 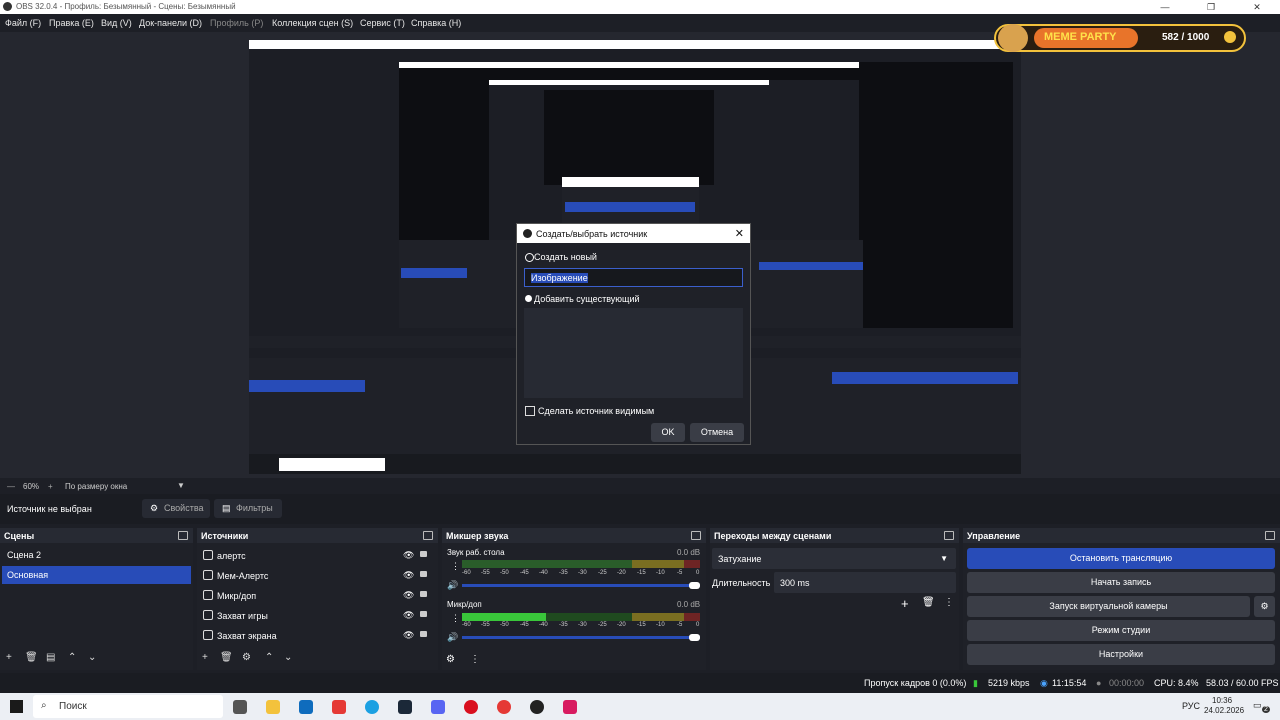 I want to click on taskbar-search: ⌕ Поиск, so click(x=128, y=706).